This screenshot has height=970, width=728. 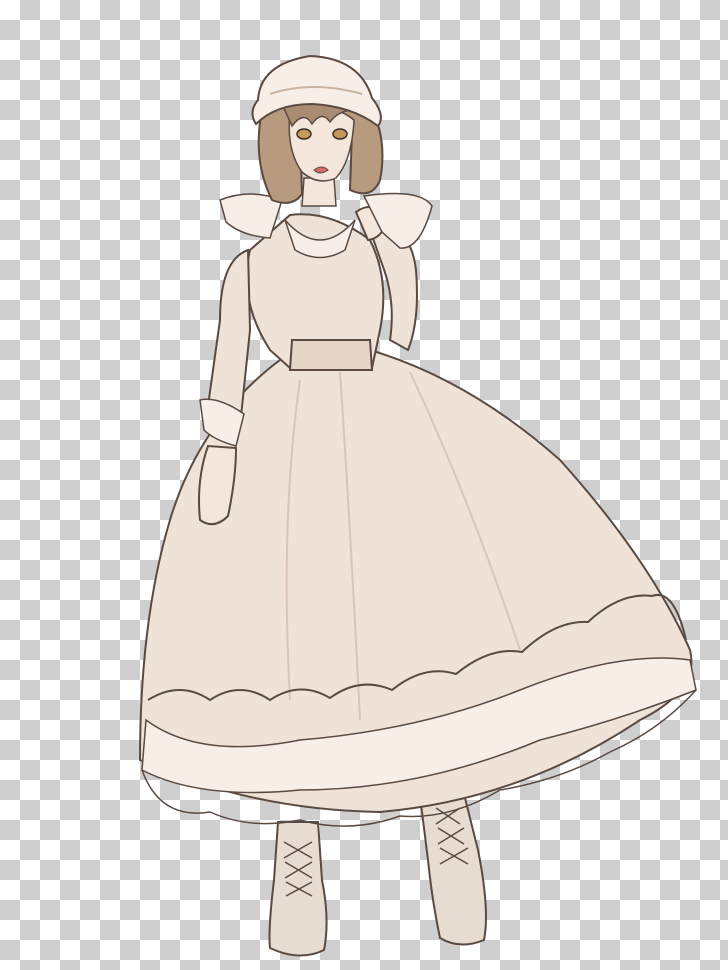 What do you see at coordinates (304, 134) in the screenshot?
I see `left-eye-icon` at bounding box center [304, 134].